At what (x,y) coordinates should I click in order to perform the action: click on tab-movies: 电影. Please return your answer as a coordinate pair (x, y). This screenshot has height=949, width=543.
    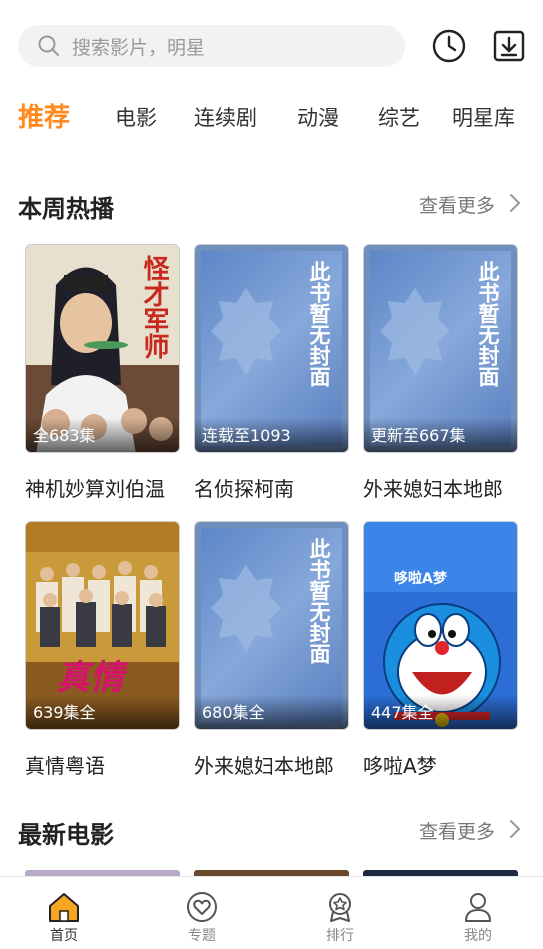
    Looking at the image, I should click on (136, 117).